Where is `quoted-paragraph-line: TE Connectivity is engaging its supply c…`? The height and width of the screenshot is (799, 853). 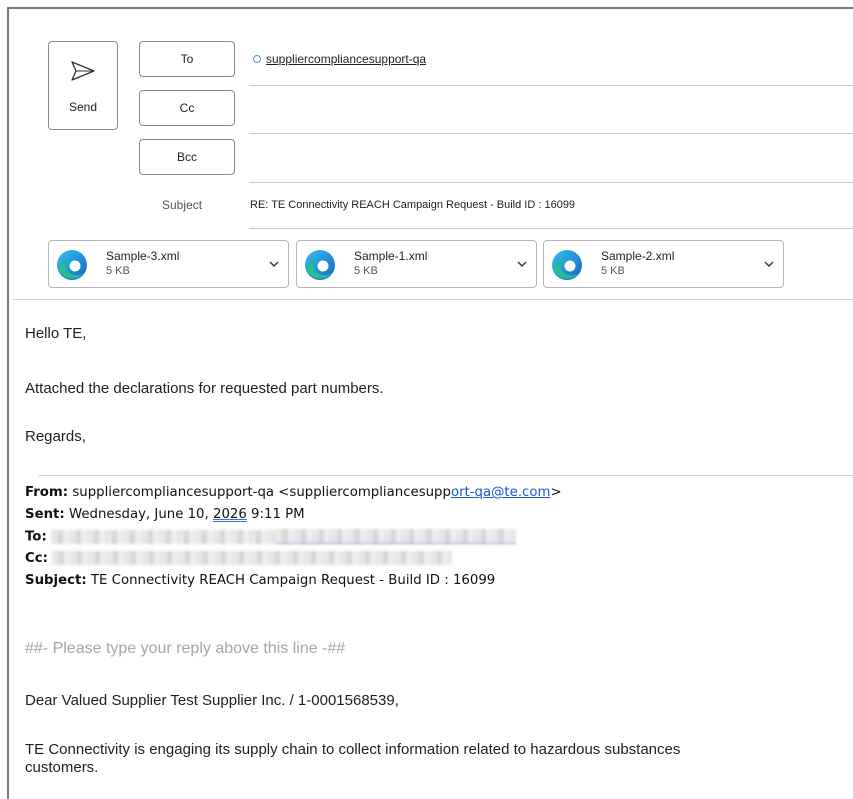
quoted-paragraph-line: TE Connectivity is engaging its supply c… is located at coordinates (353, 749).